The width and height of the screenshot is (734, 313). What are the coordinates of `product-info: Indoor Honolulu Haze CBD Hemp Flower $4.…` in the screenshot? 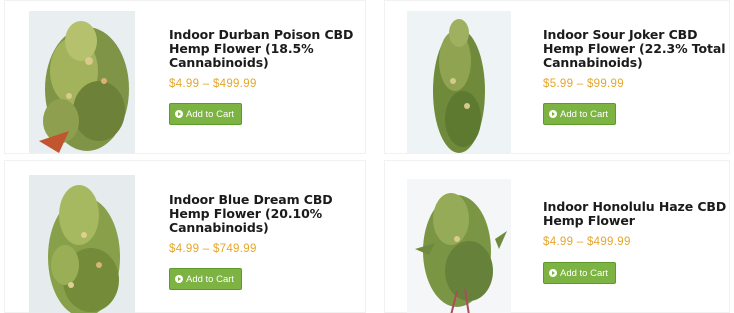 It's located at (635, 242).